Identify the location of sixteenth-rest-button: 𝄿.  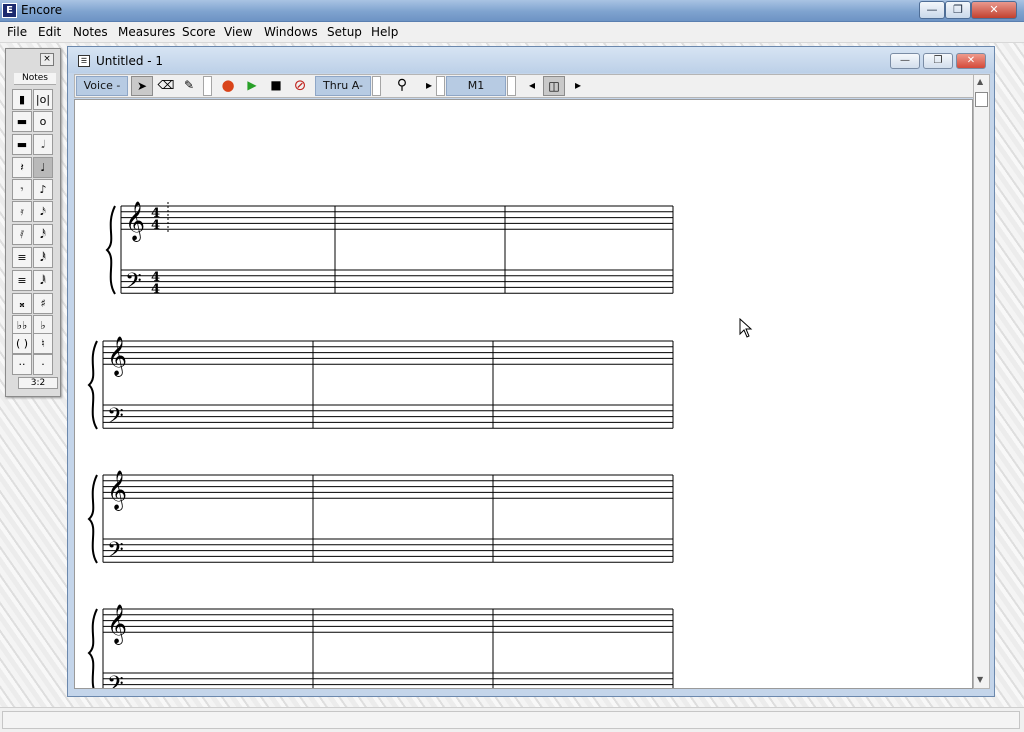
(22, 211).